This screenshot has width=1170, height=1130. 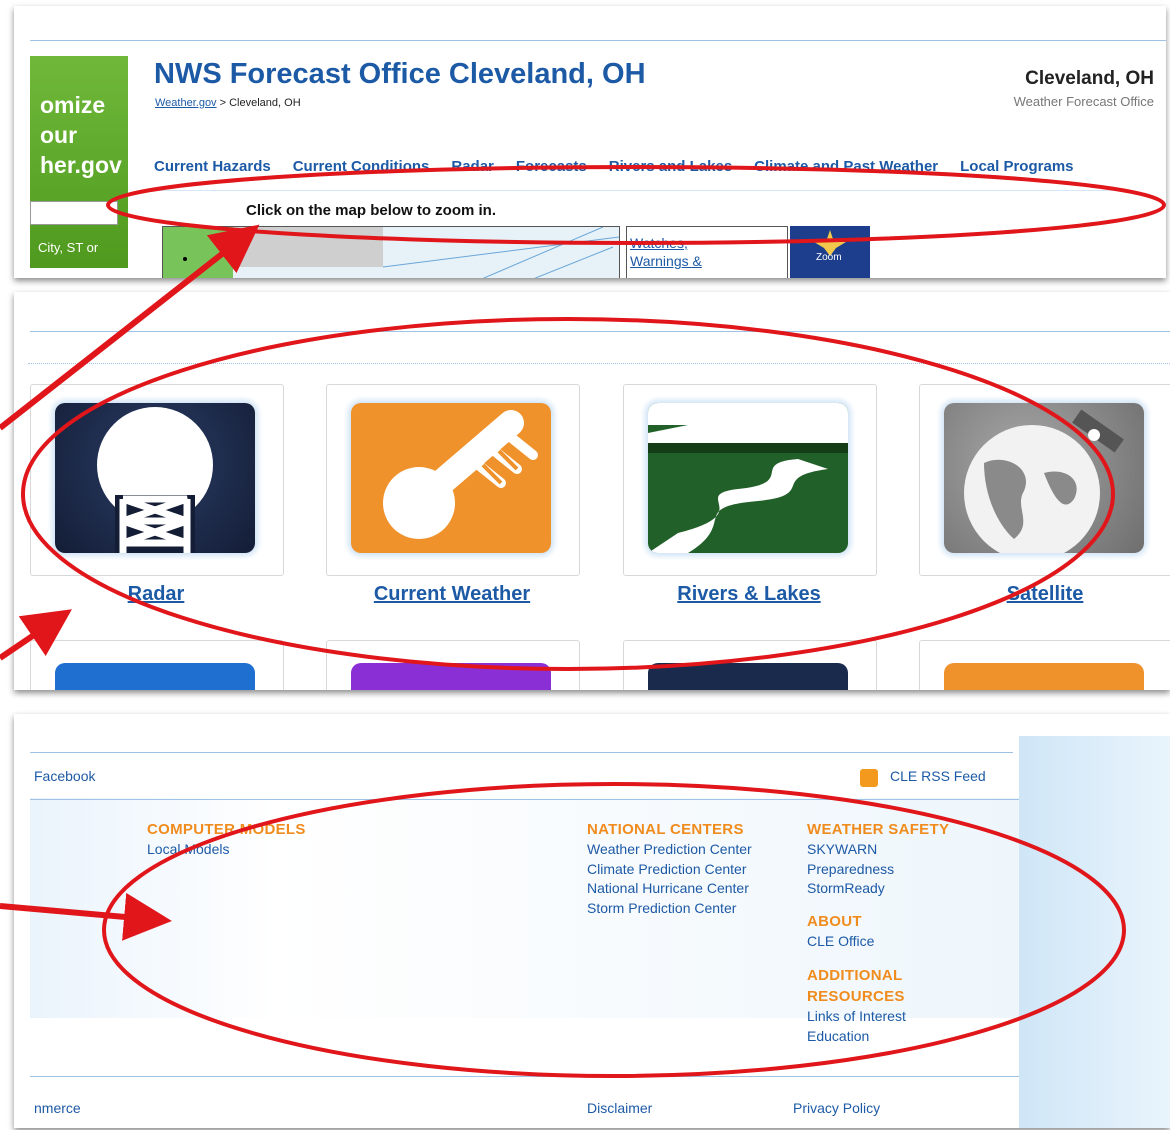 I want to click on radar-tower-icon, so click(x=155, y=478).